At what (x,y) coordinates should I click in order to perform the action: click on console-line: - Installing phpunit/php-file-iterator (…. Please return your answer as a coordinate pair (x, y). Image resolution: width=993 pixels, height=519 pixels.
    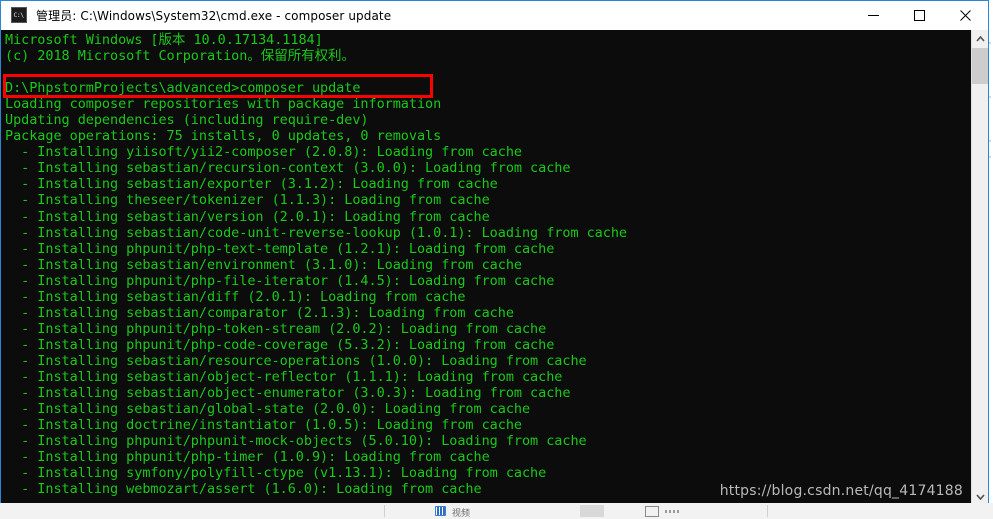
    Looking at the image, I should click on (280, 280).